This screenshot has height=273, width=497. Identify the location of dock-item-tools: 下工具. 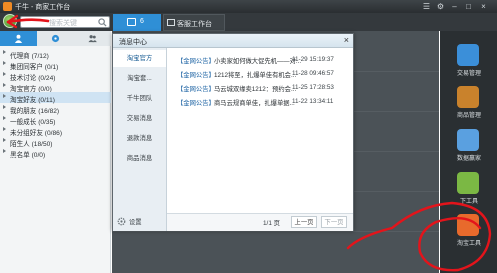
(469, 189).